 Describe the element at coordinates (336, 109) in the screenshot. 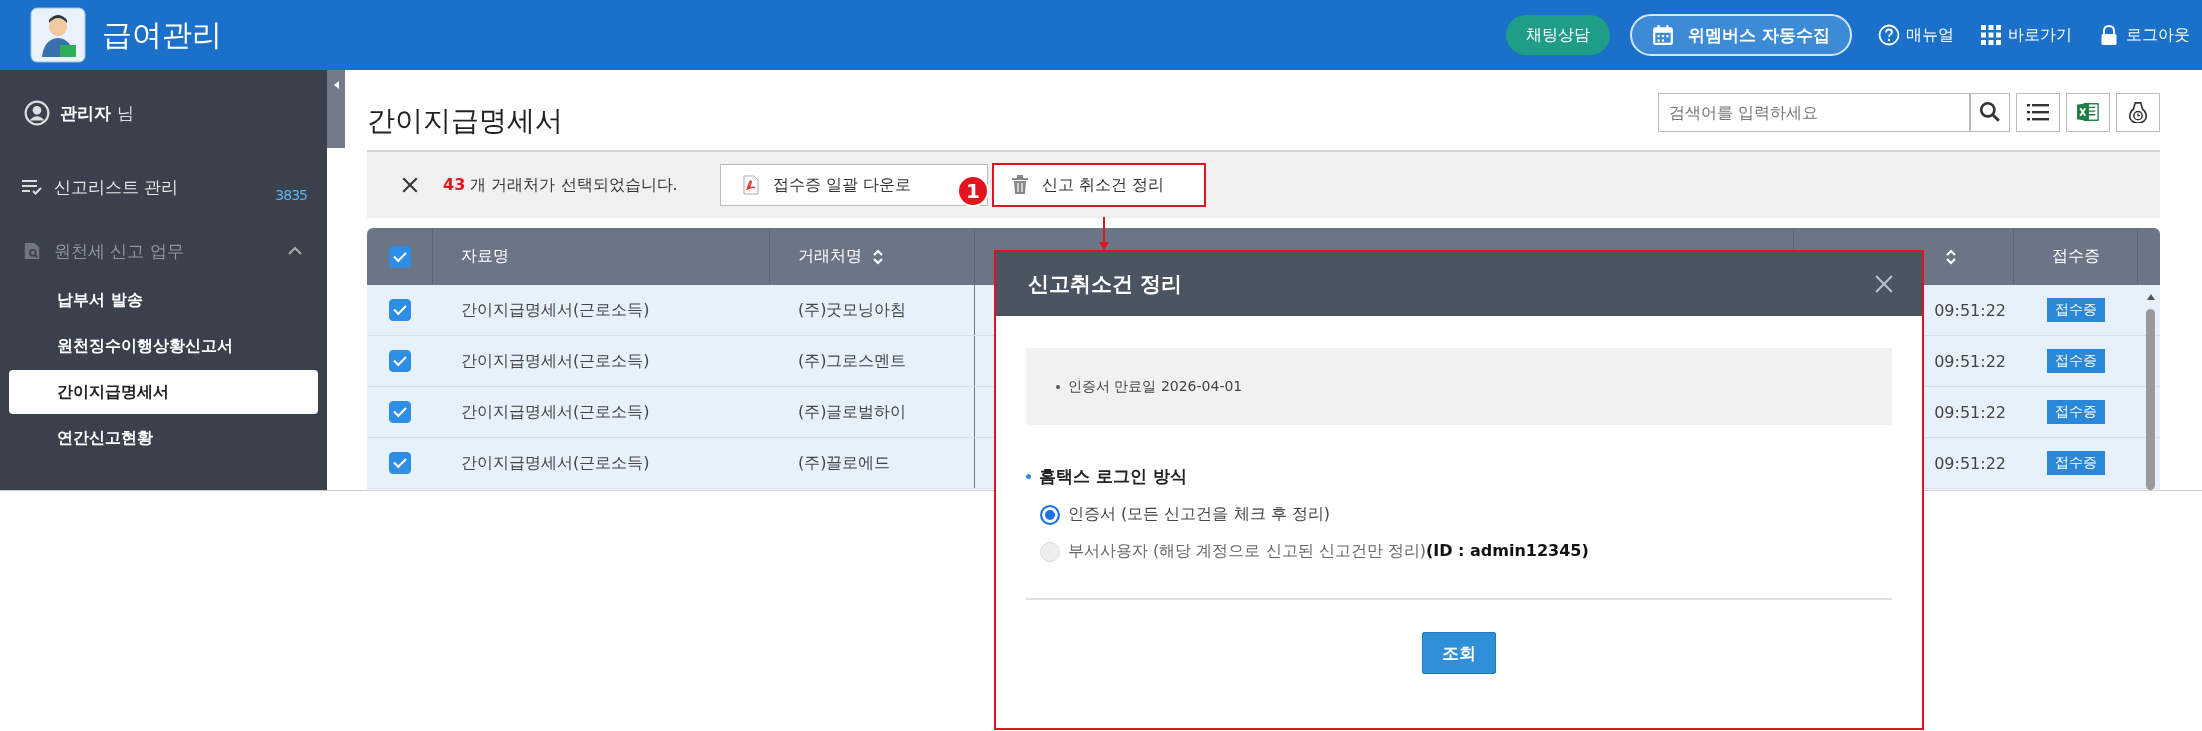

I see `collapse-handle` at that location.